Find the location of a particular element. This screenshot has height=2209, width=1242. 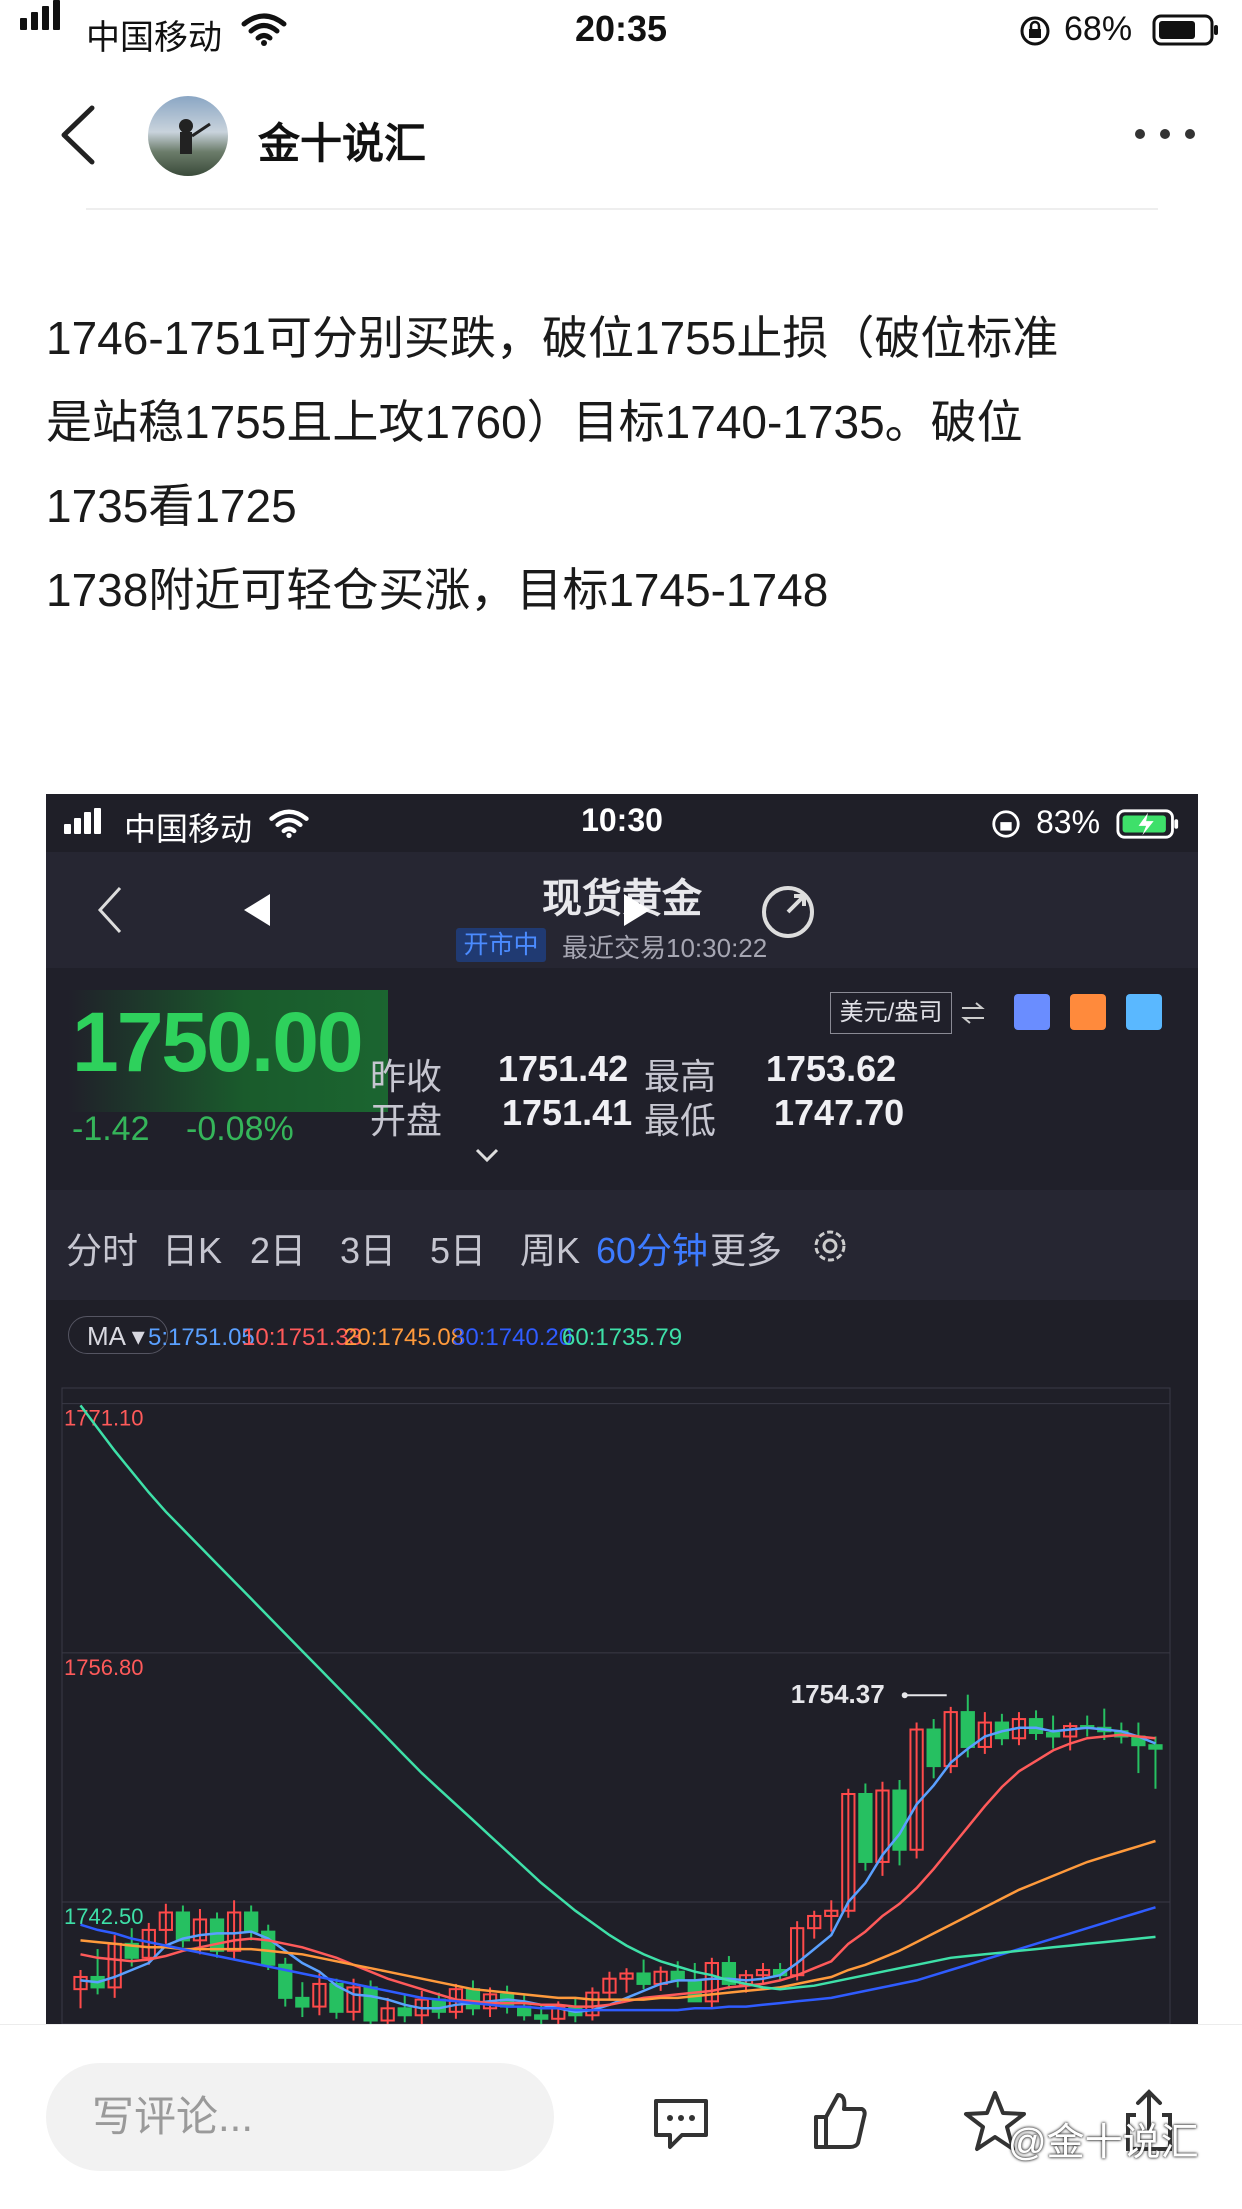

period-tabs: 分时 日K 2日 3日 5日 周K 60分钟 更多 is located at coordinates (622, 1245).